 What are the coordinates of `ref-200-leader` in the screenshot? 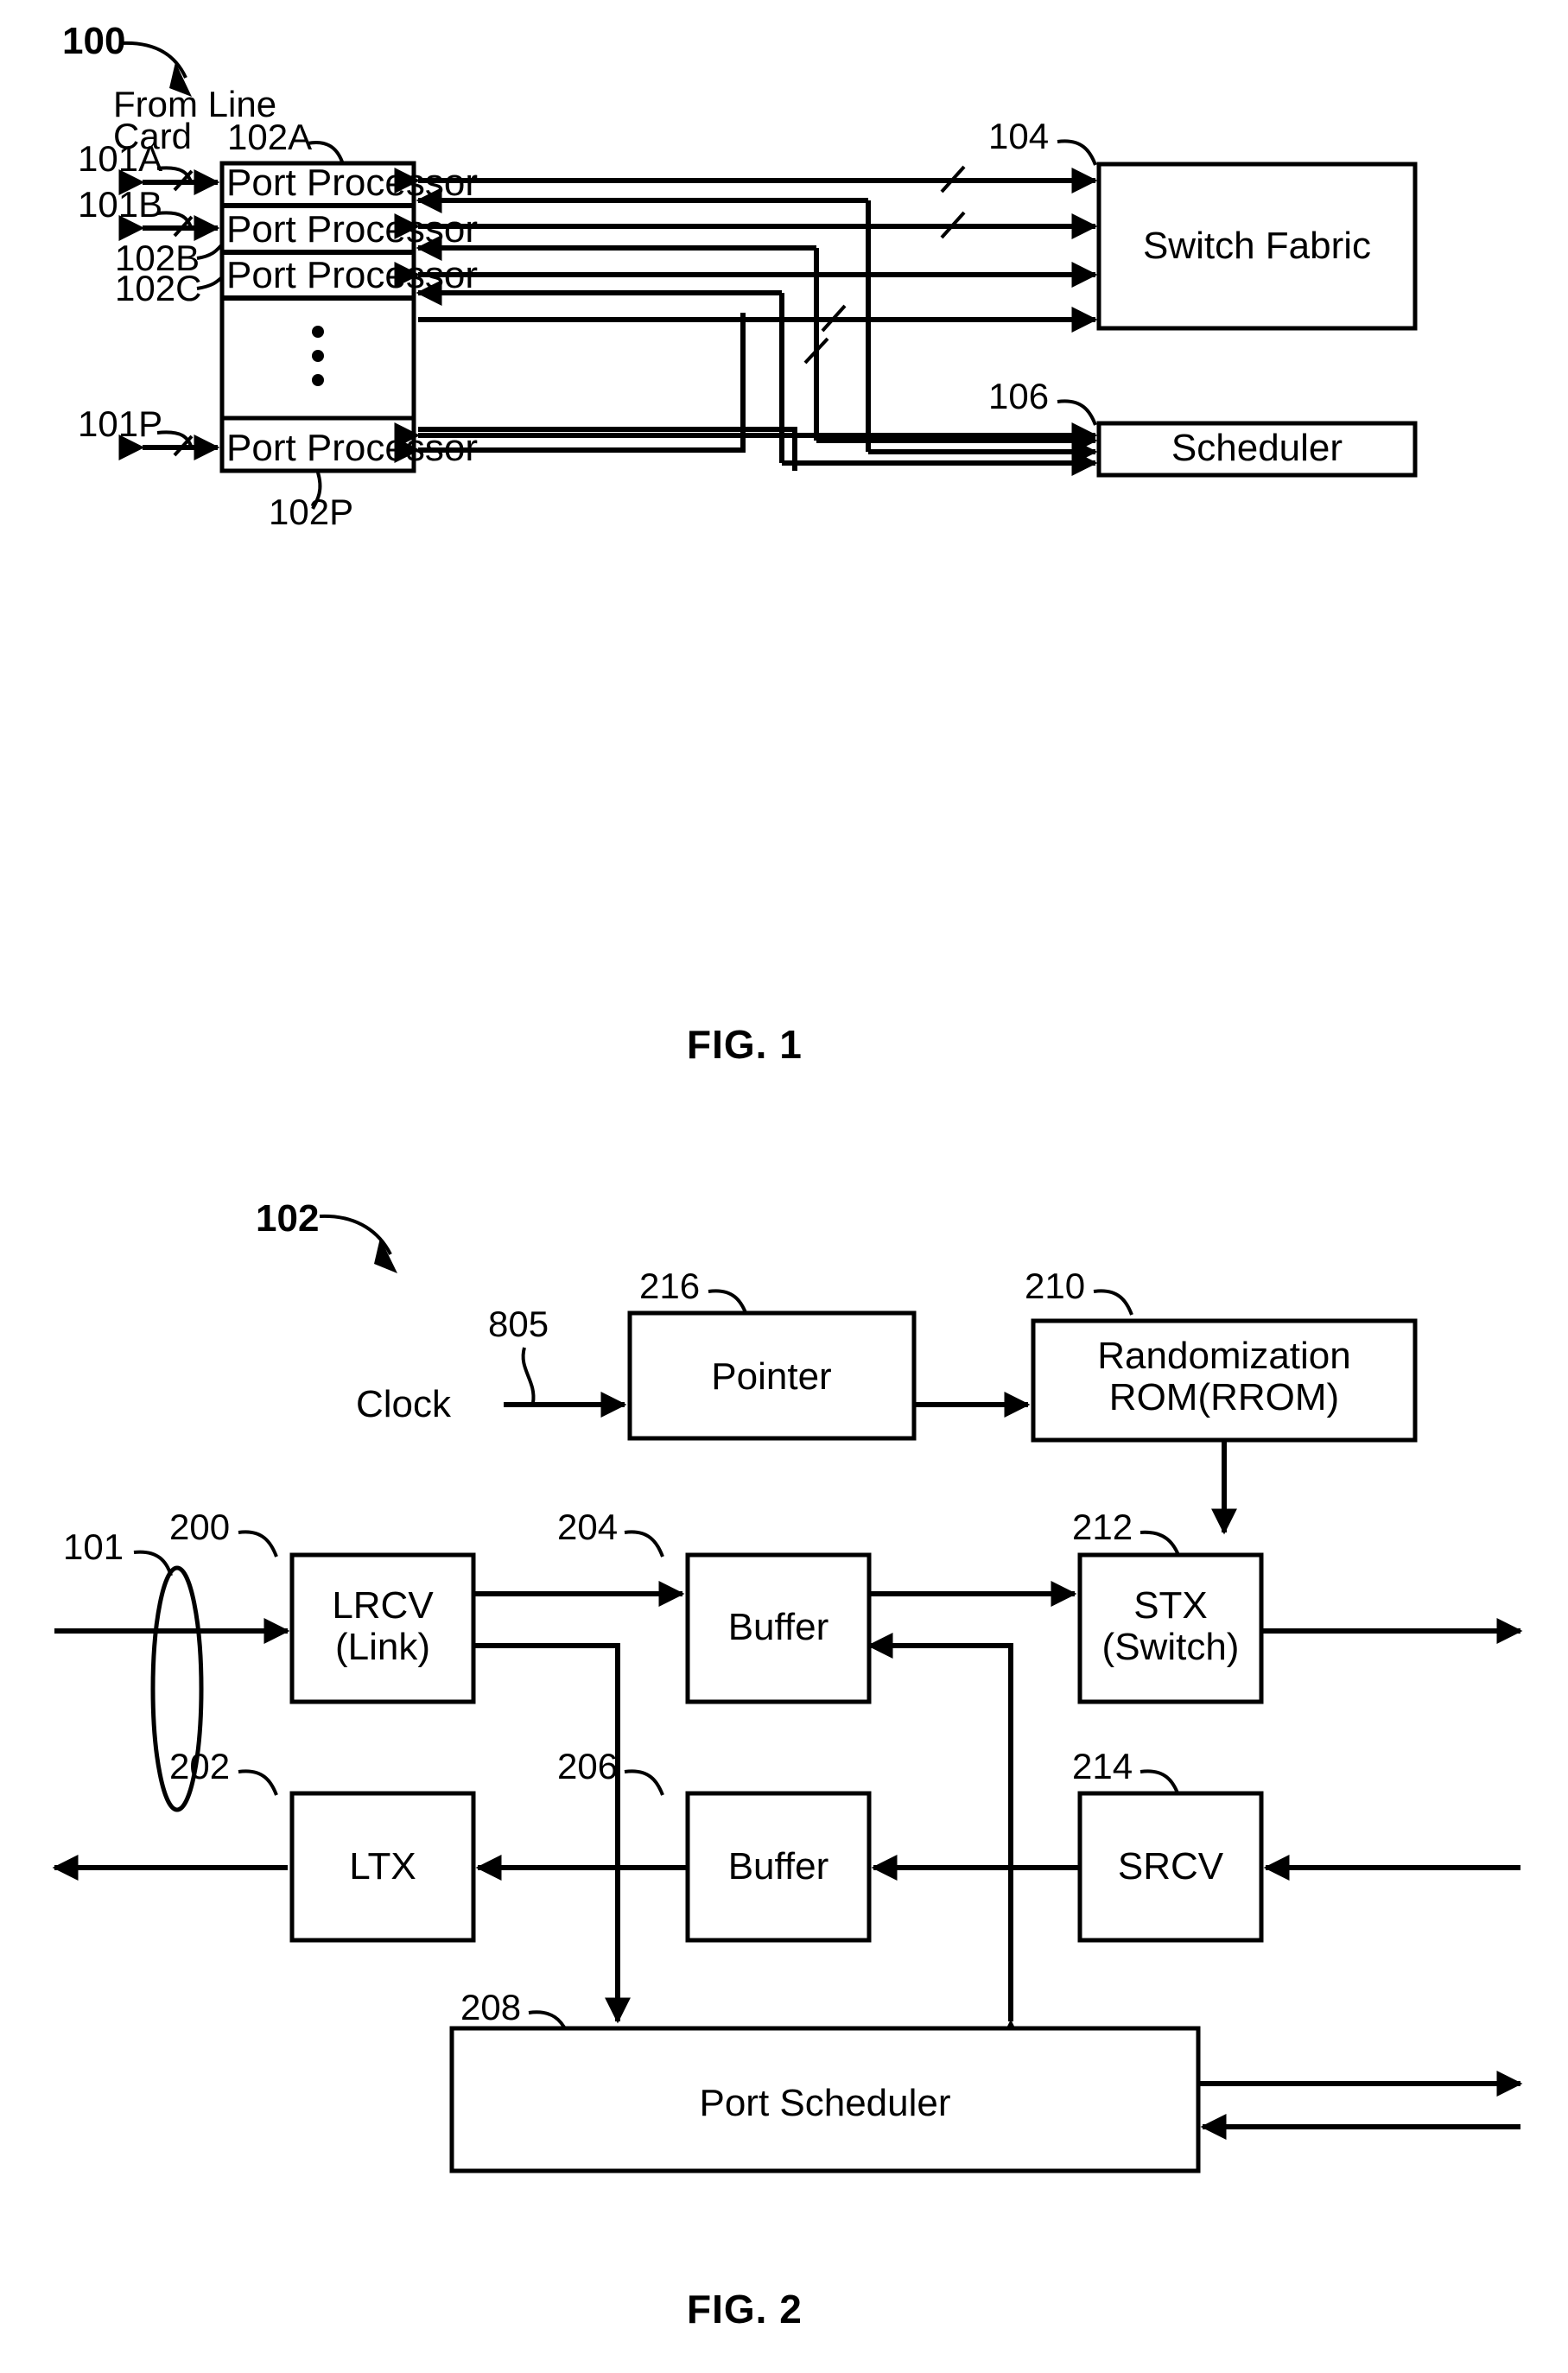 It's located at (258, 1544).